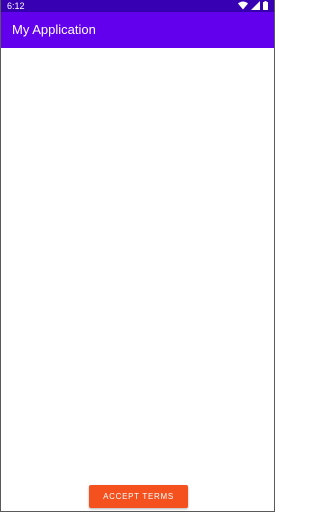  What do you see at coordinates (16, 6) in the screenshot?
I see `status-time: 6:12` at bounding box center [16, 6].